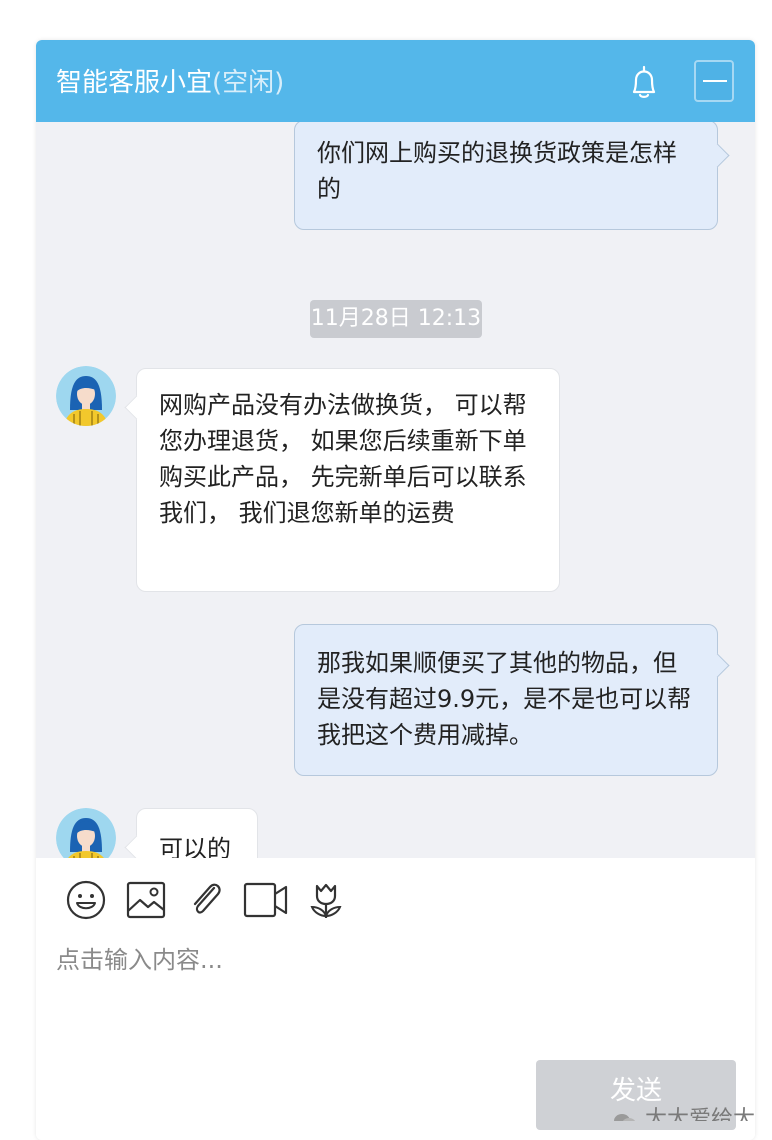 The width and height of the screenshot is (772, 1140). Describe the element at coordinates (395, 81) in the screenshot. I see `title-bar: 智能客服小宜(空闲)` at that location.